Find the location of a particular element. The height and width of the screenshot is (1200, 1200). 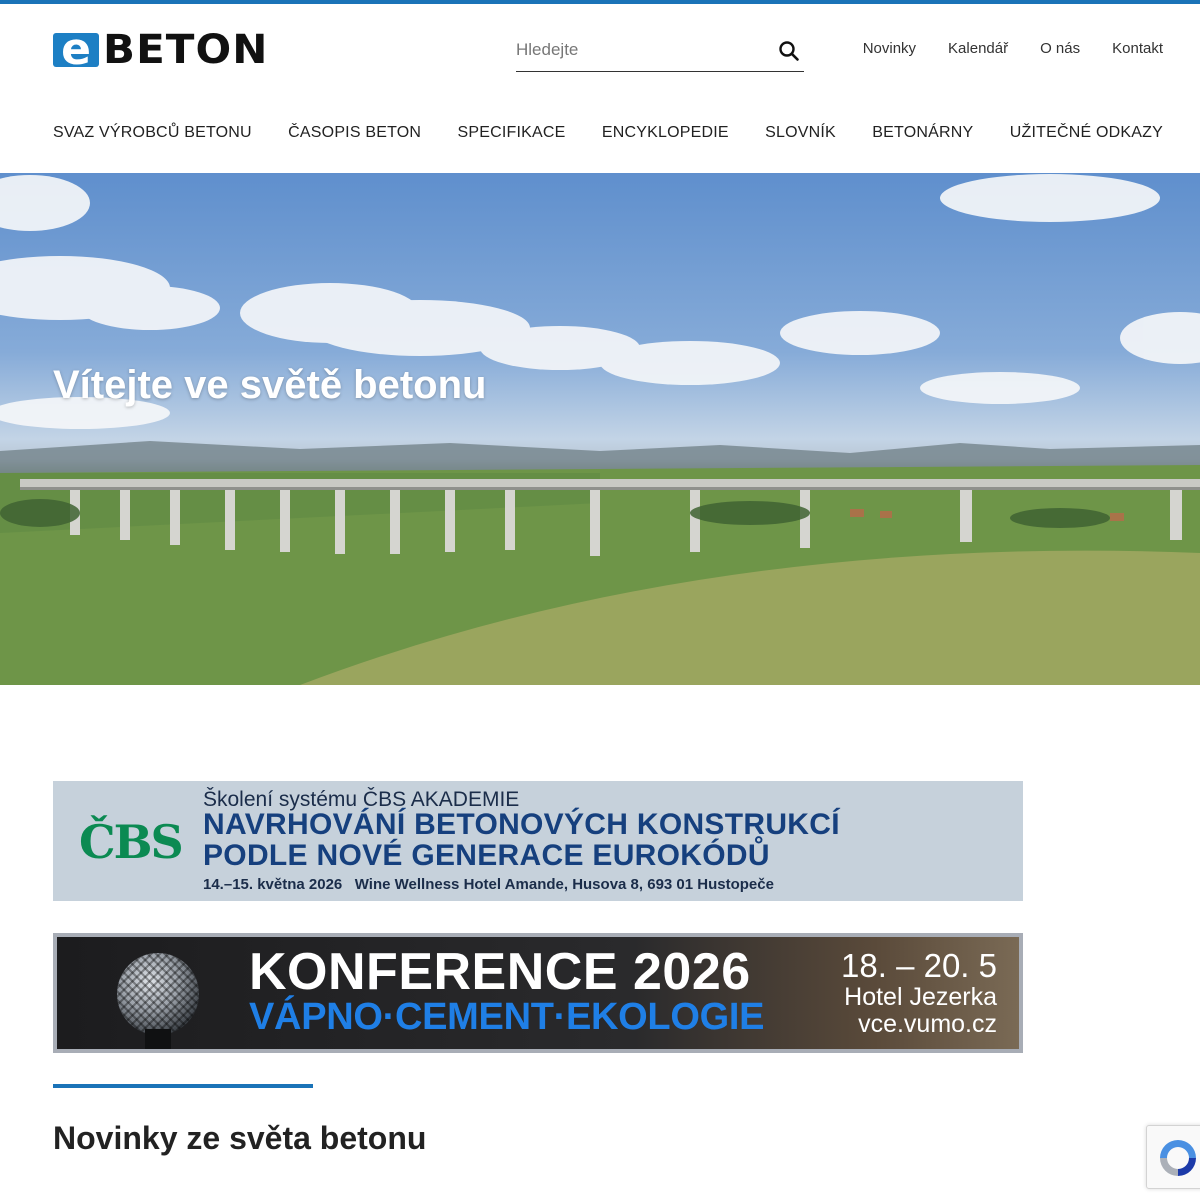

nav-uzitecne-odkazy: UŽITEČNÉ ODKAZY is located at coordinates (1086, 133).